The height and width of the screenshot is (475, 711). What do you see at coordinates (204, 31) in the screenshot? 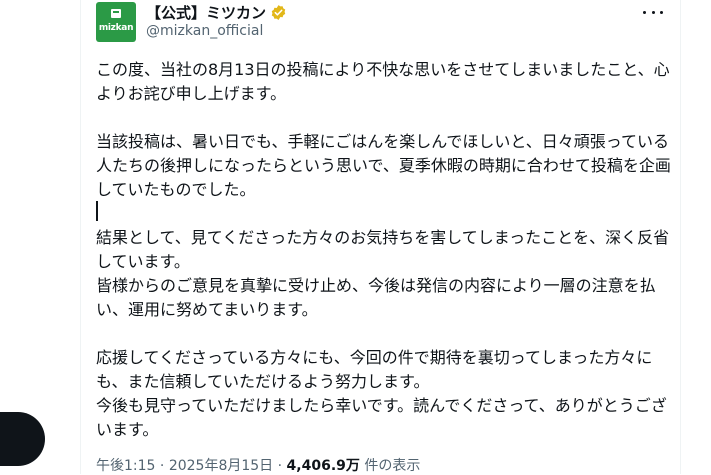
I see `account-handle: @mizkan_official` at bounding box center [204, 31].